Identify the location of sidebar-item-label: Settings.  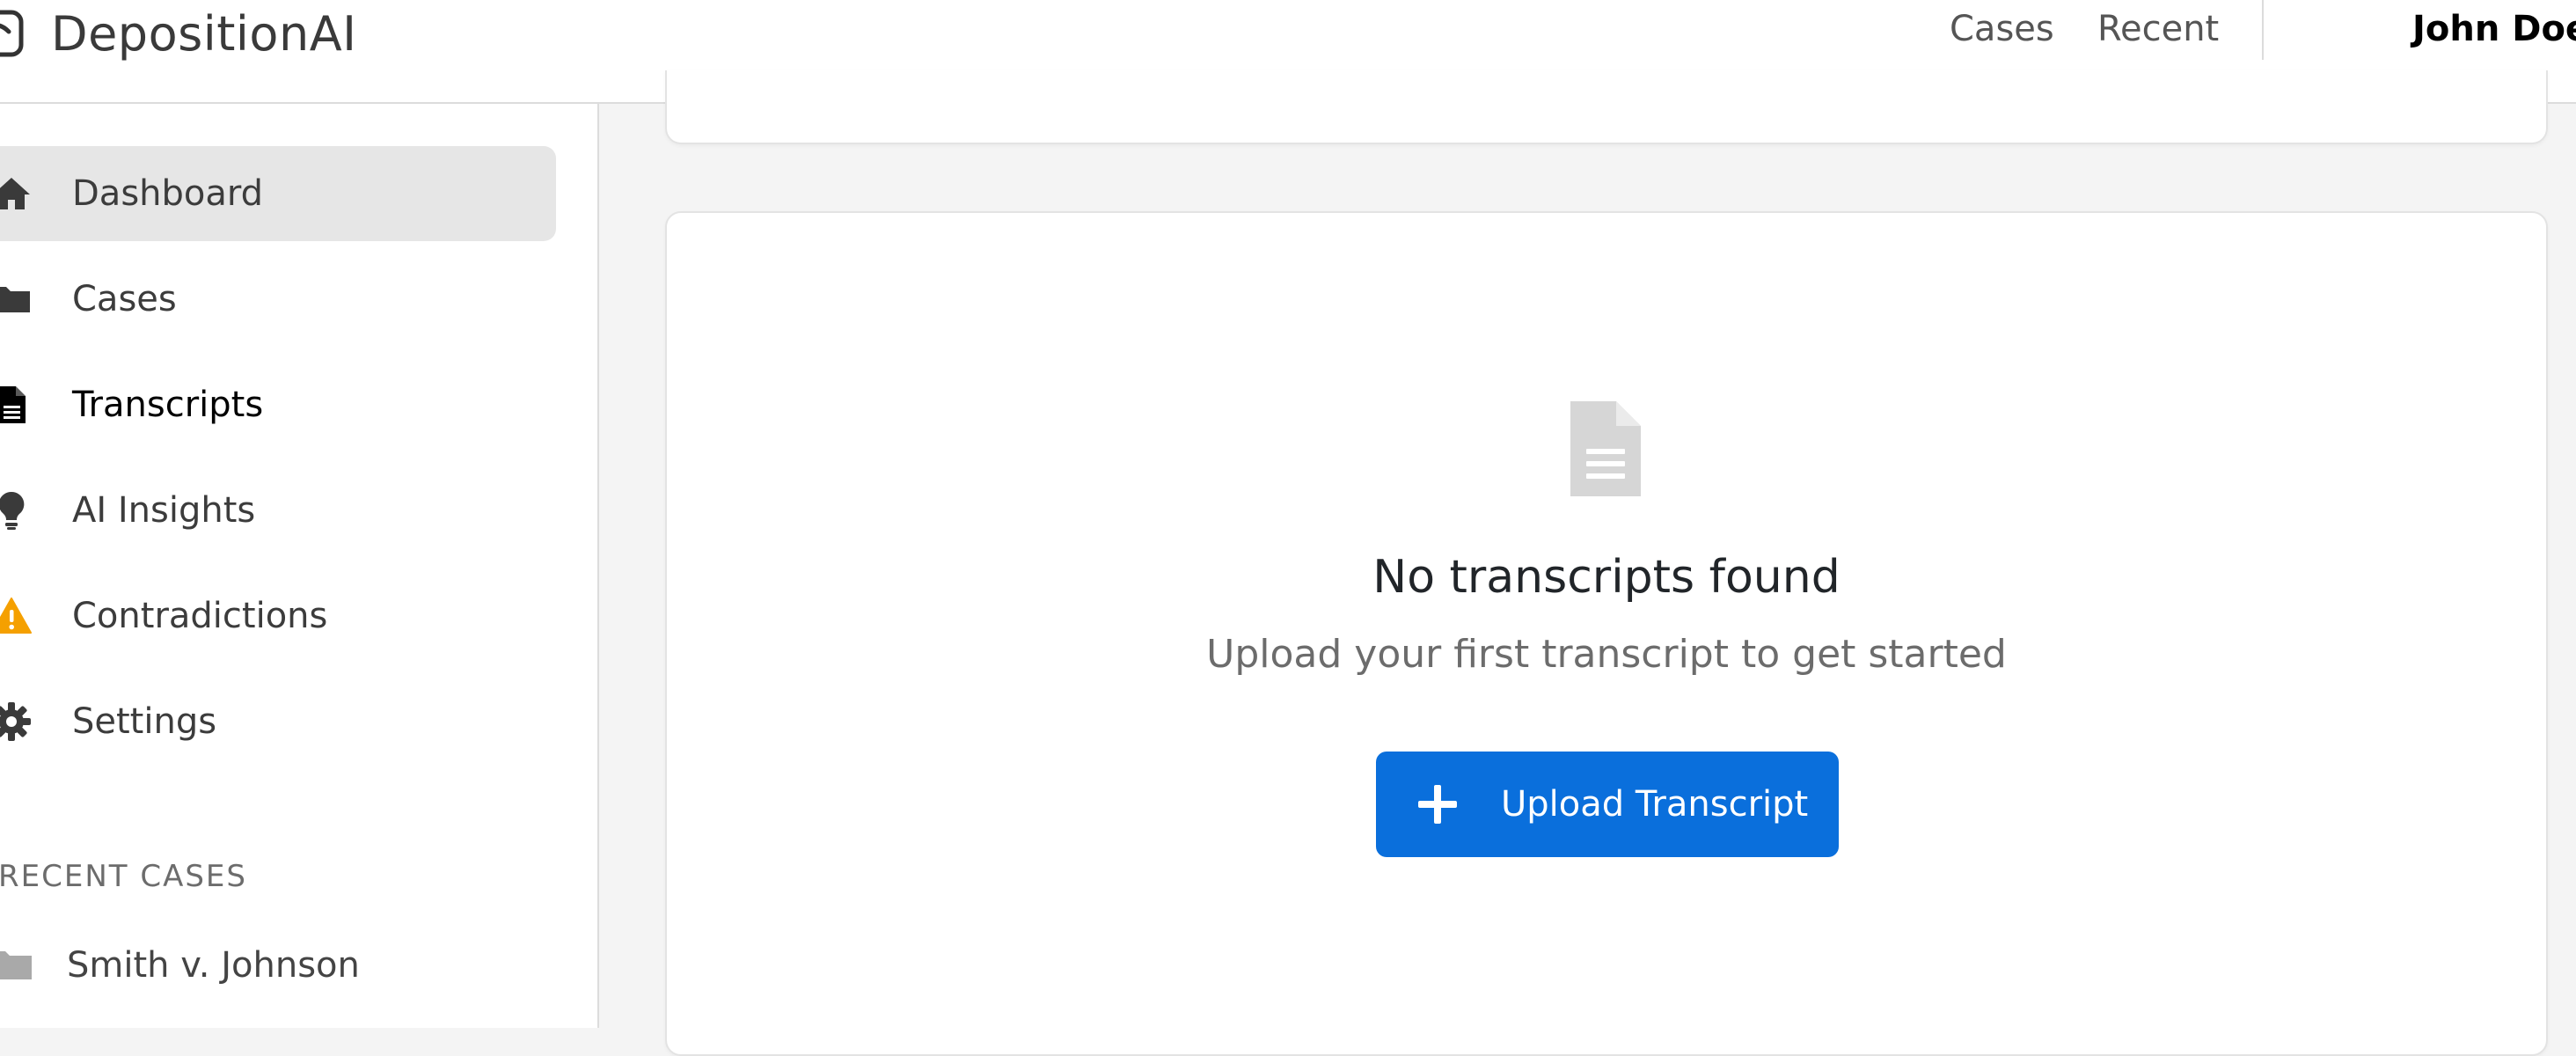
(144, 722).